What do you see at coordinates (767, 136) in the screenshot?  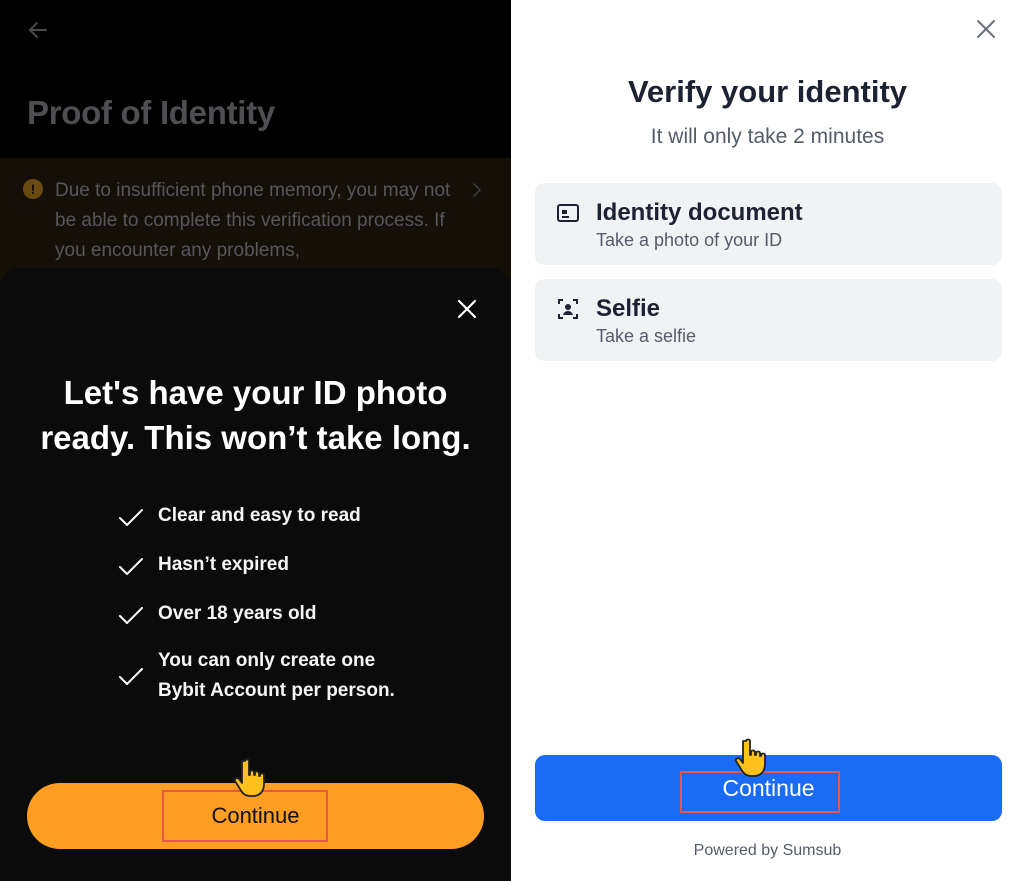 I see `verify-subtitle: It will only take 2 minutes` at bounding box center [767, 136].